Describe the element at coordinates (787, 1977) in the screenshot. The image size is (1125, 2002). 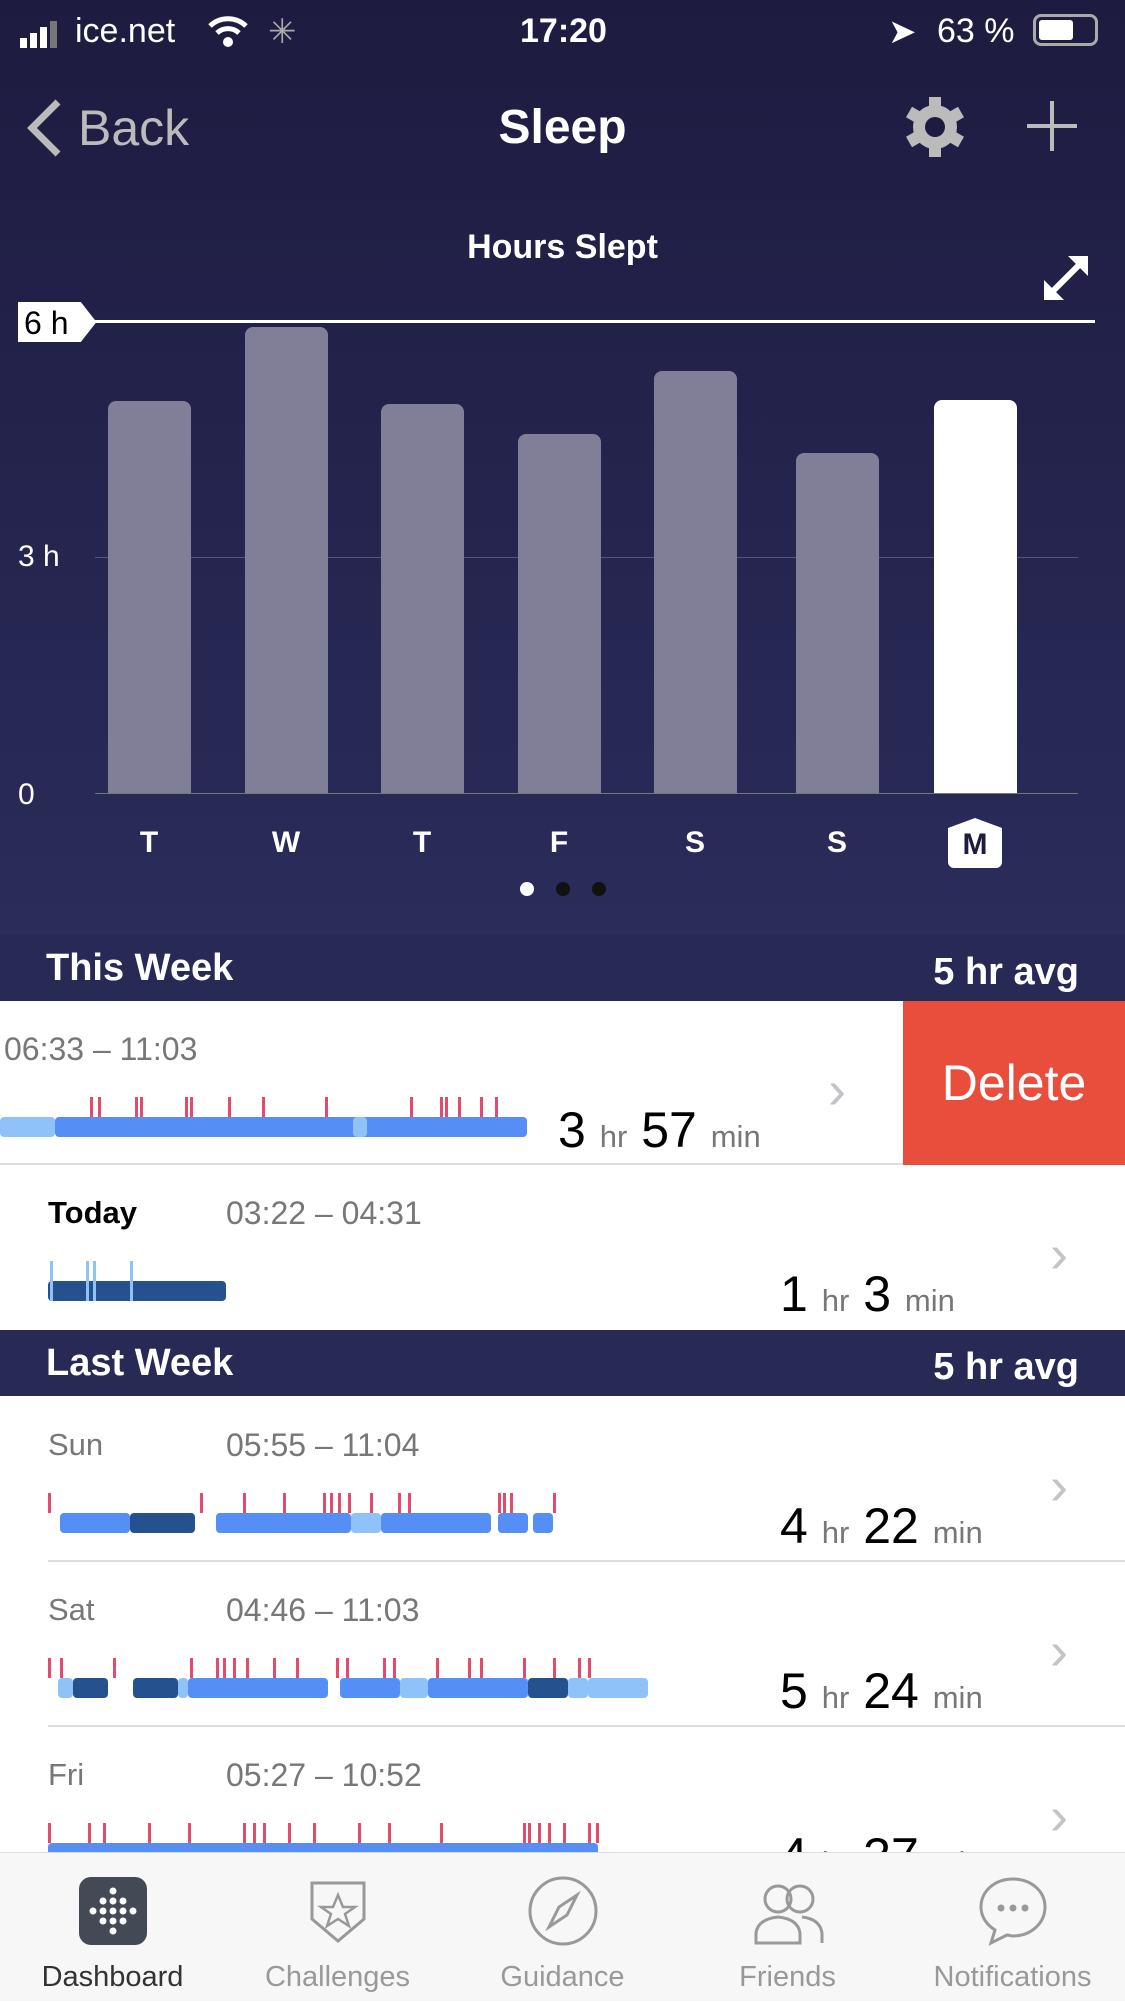
I see `tab-label: Friends` at that location.